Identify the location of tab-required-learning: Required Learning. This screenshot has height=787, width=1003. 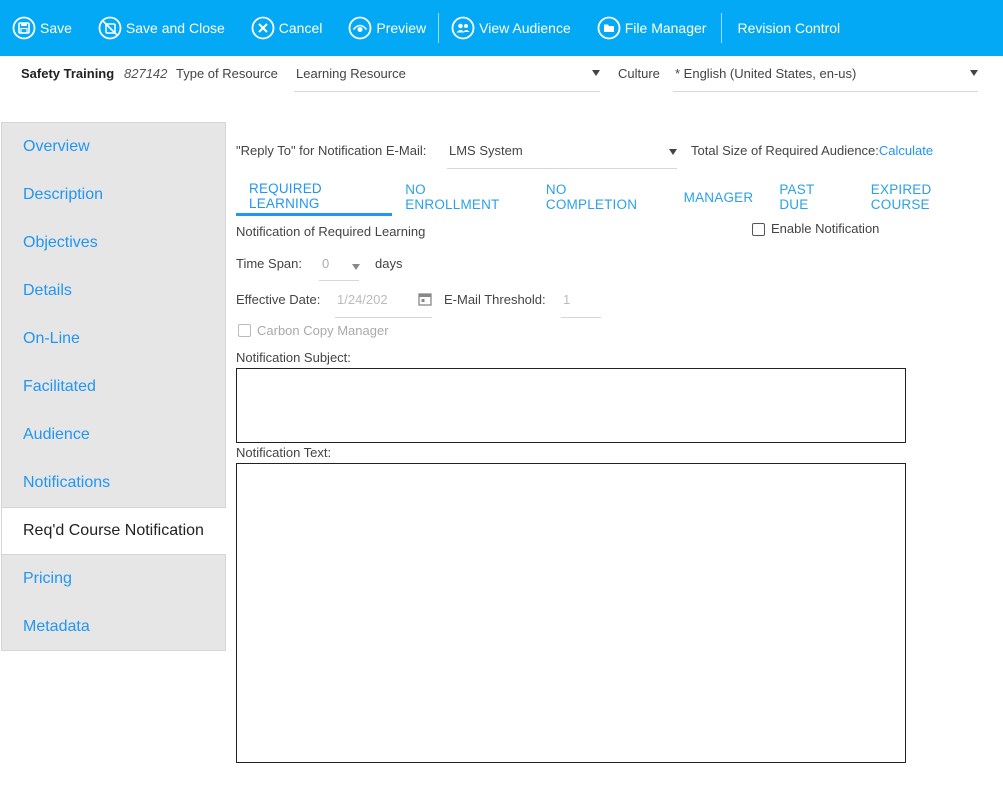
(314, 197).